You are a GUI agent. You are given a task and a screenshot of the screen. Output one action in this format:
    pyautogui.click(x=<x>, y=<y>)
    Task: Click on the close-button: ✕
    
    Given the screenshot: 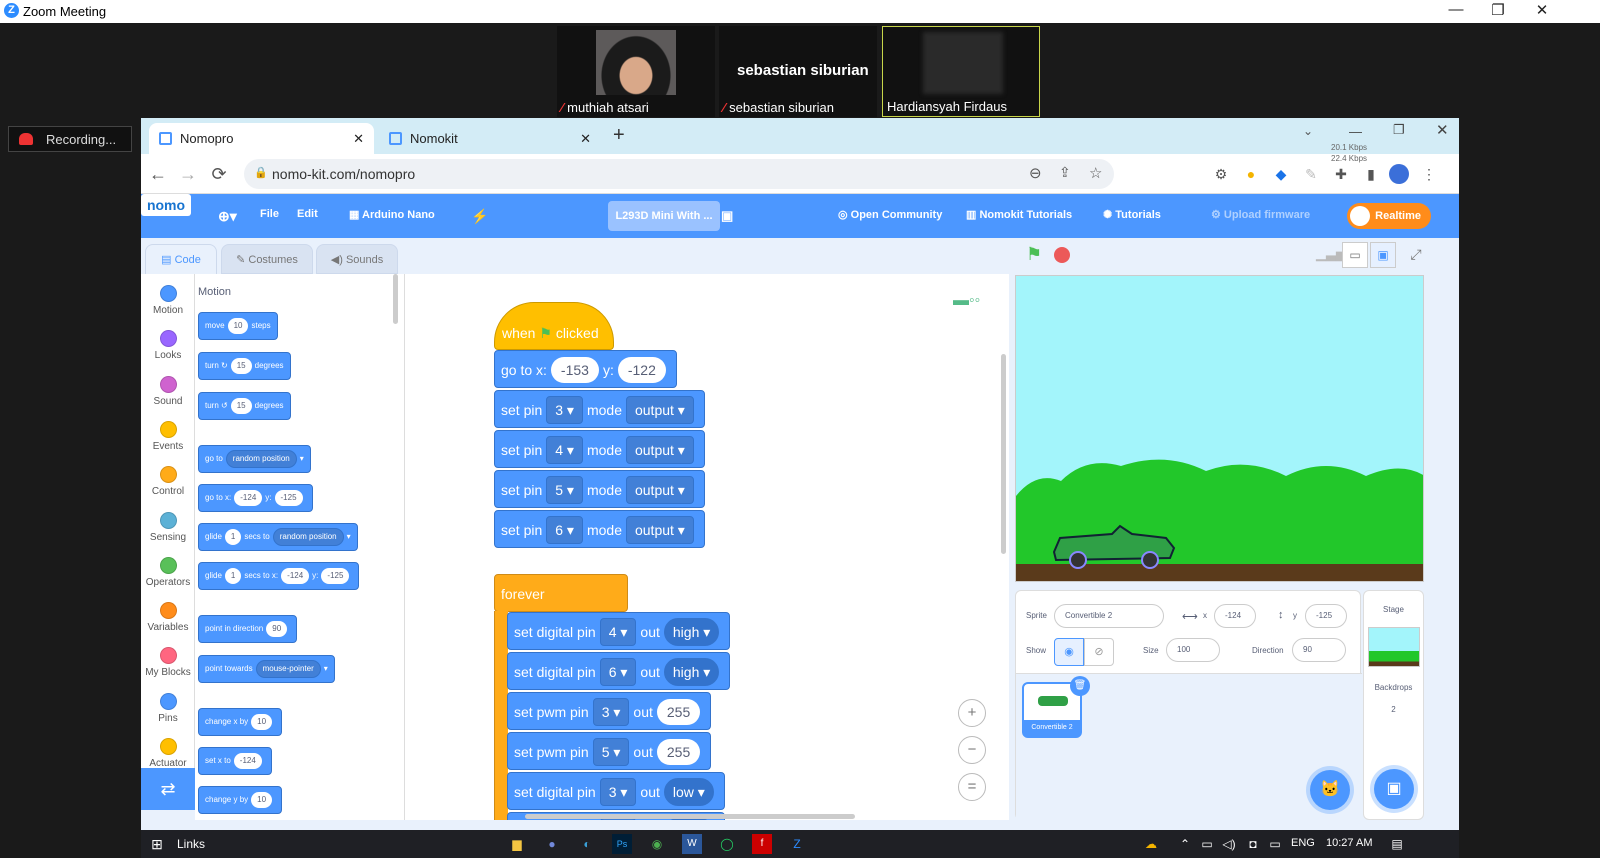 What is the action you would take?
    pyautogui.click(x=1542, y=11)
    